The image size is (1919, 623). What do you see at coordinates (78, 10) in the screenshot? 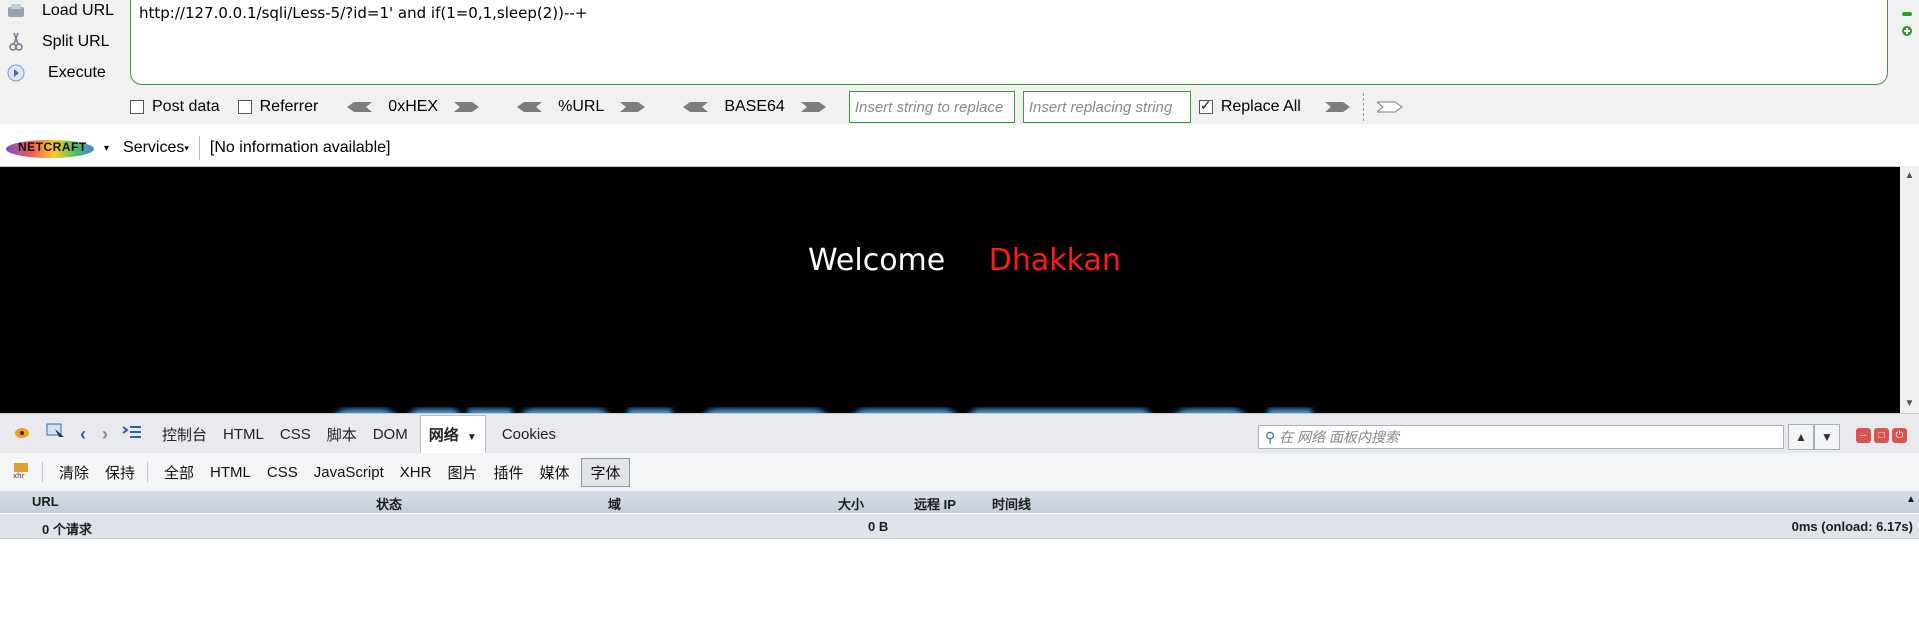
I see `load-url-label: Load URL` at bounding box center [78, 10].